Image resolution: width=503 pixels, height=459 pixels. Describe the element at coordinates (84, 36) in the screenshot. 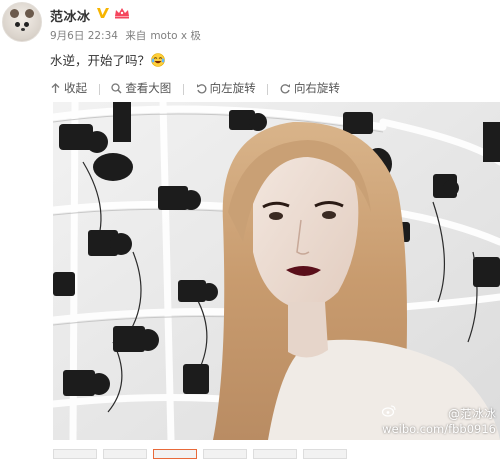

I see `post-time: 9月6日 22:34` at that location.